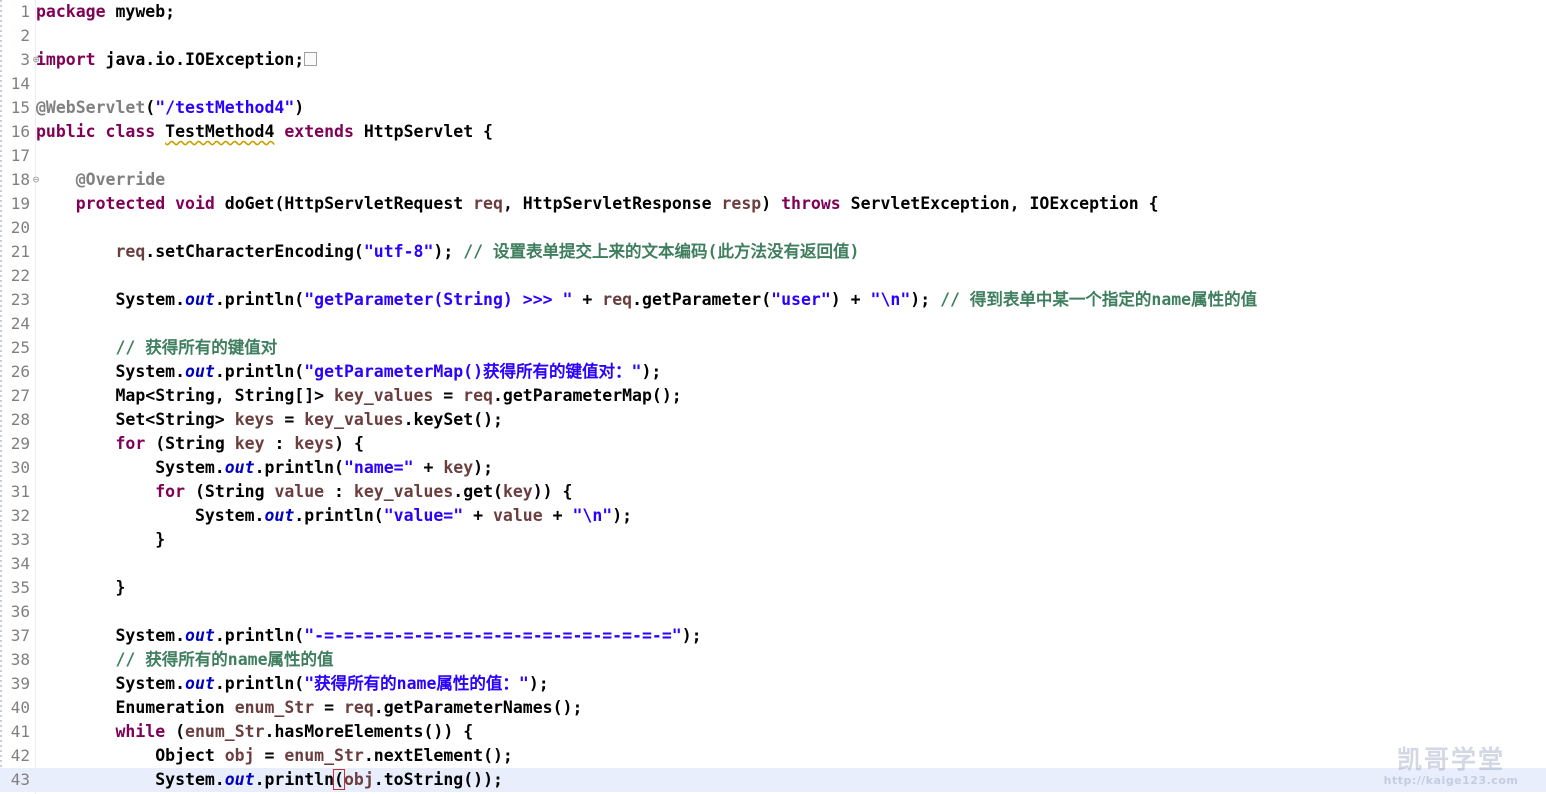 The height and width of the screenshot is (794, 1546). What do you see at coordinates (416, 683) in the screenshot?
I see `token-str: "获得所有的name属性的值："` at bounding box center [416, 683].